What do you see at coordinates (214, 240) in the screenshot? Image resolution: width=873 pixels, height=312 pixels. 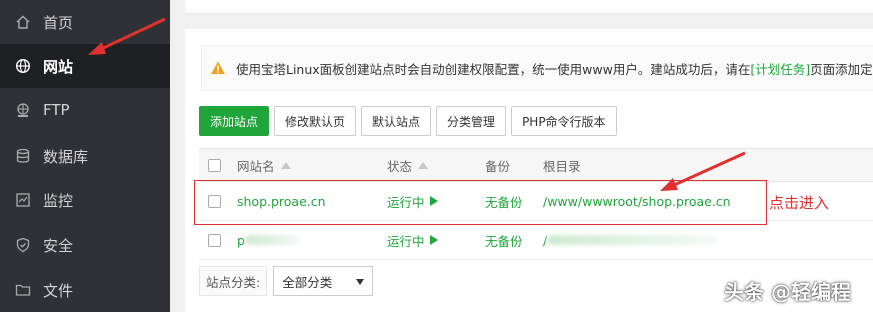 I see `row-checkbox` at bounding box center [214, 240].